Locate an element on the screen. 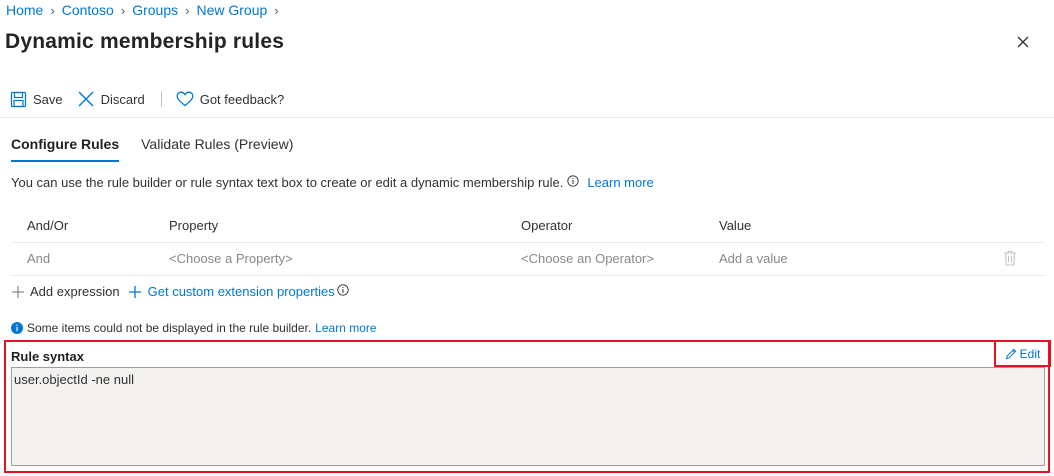 The image size is (1054, 476). edit-button: Edit is located at coordinates (1022, 353).